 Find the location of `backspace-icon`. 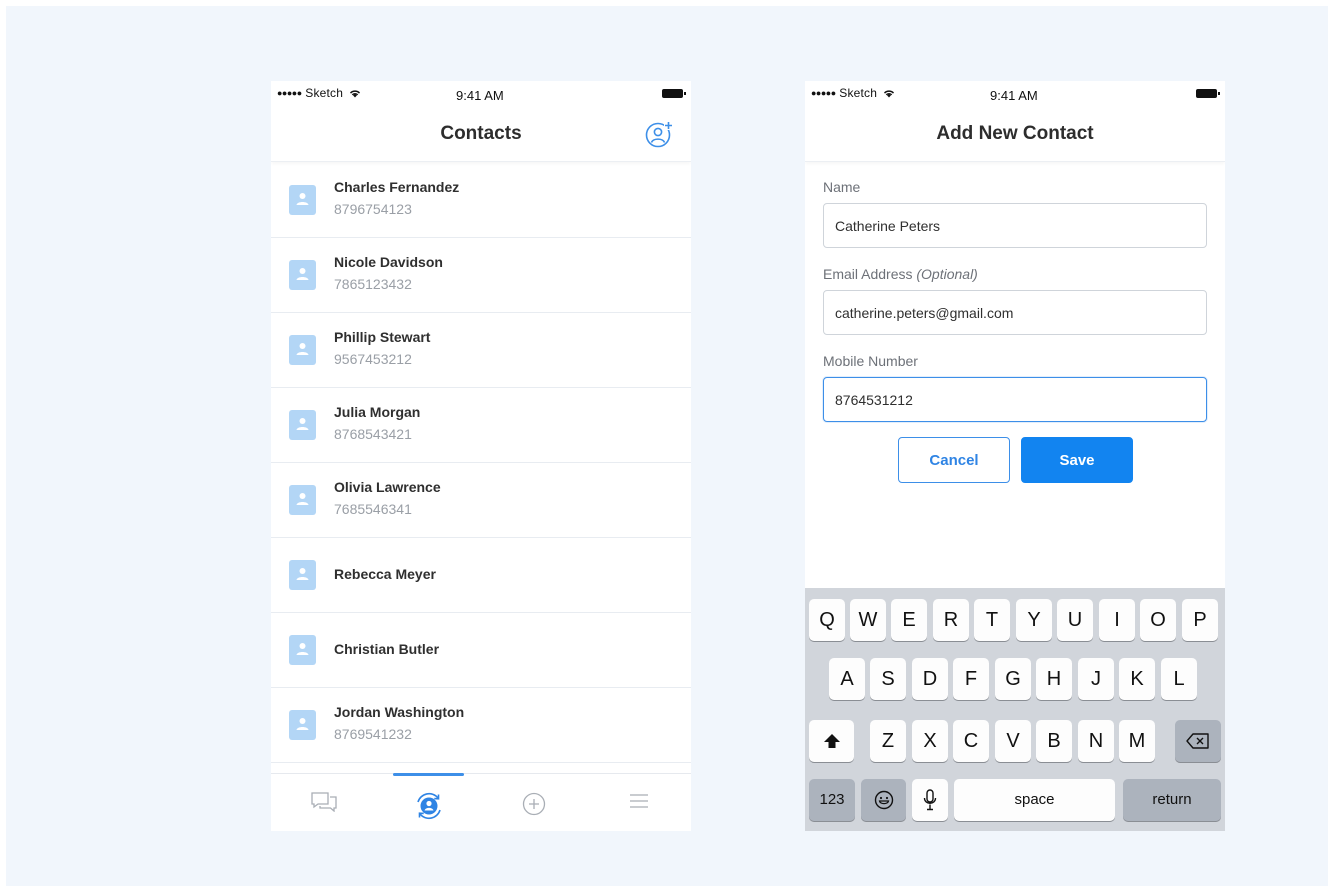

backspace-icon is located at coordinates (1197, 741).